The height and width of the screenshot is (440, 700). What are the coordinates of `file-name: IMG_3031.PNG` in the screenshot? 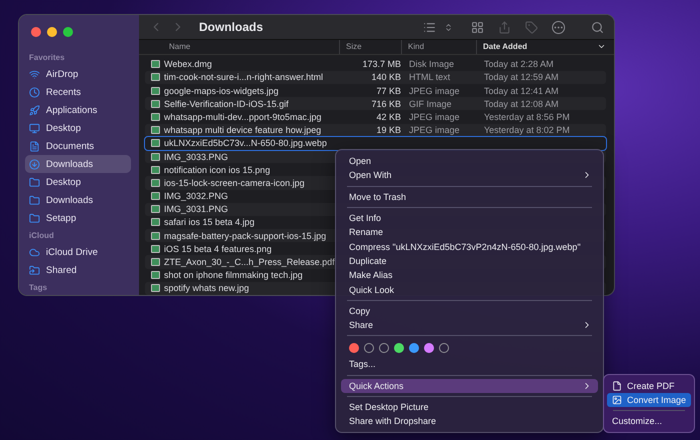 It's located at (196, 209).